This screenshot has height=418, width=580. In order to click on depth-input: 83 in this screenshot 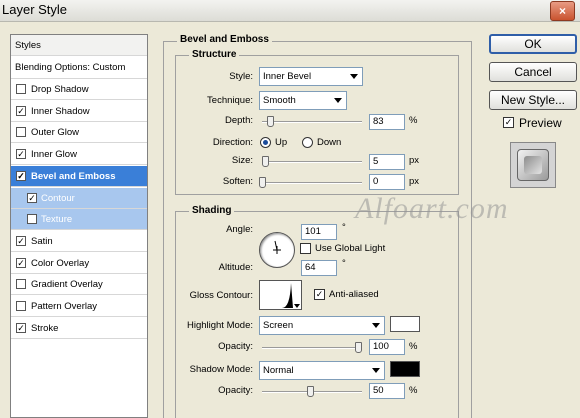, I will do `click(387, 122)`.